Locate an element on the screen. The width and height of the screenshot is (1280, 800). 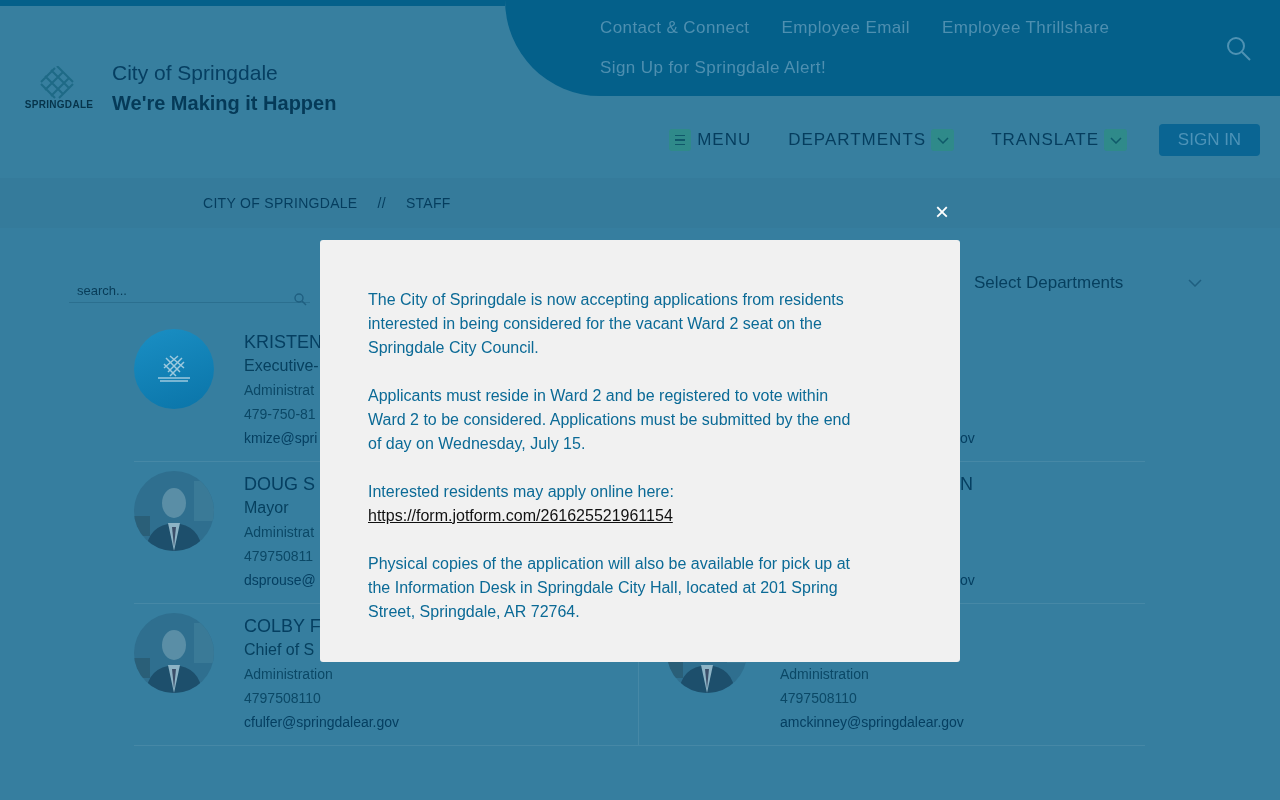
breadcrumb-link: STAFF is located at coordinates (428, 203).